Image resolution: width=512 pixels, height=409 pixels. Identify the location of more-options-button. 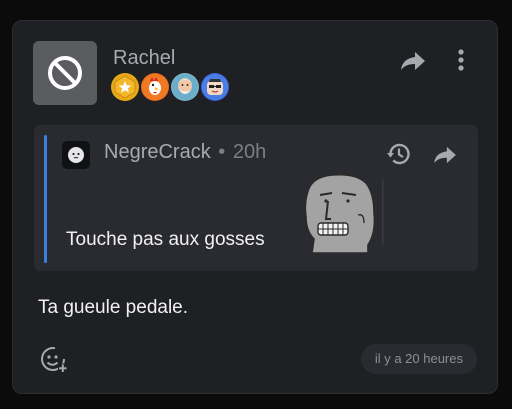
(461, 60).